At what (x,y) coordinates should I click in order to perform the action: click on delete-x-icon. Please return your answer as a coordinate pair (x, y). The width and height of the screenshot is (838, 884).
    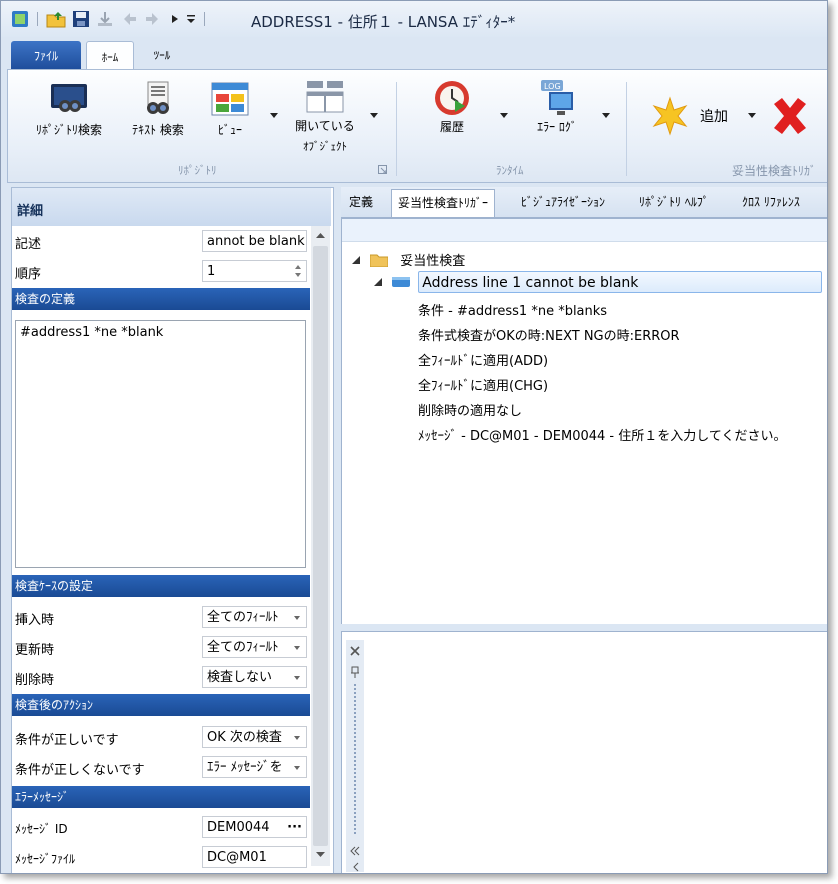
    Looking at the image, I should click on (790, 116).